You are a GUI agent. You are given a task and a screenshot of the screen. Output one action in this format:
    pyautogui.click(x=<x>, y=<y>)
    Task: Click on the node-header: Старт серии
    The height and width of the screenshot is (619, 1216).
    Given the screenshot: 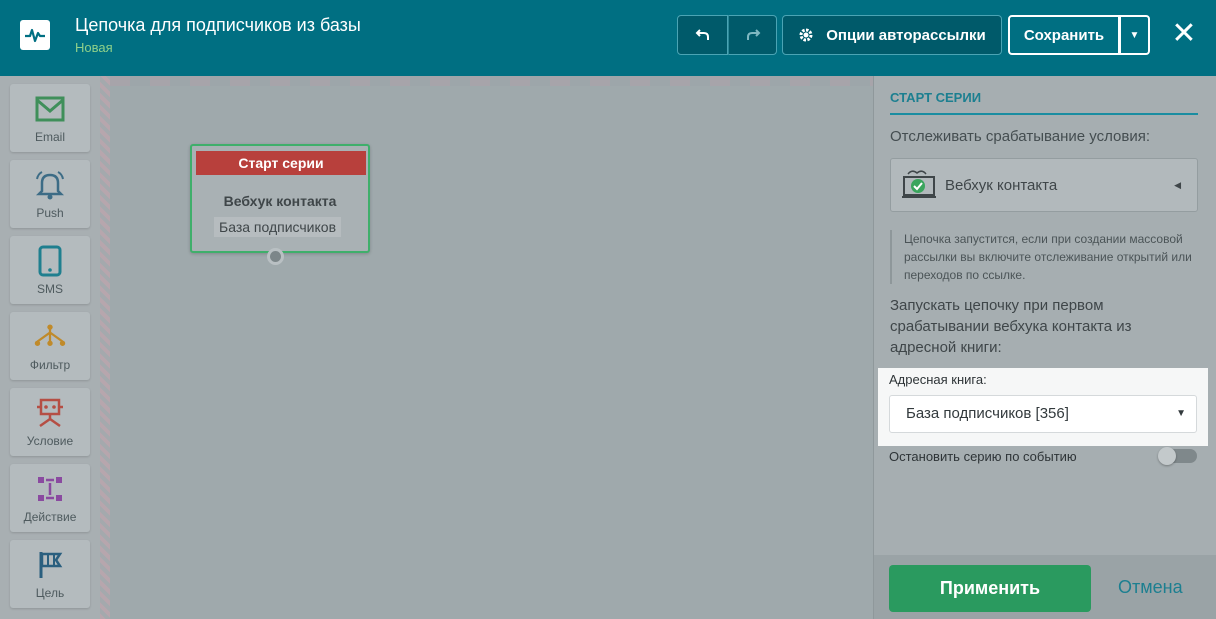 What is the action you would take?
    pyautogui.click(x=281, y=163)
    